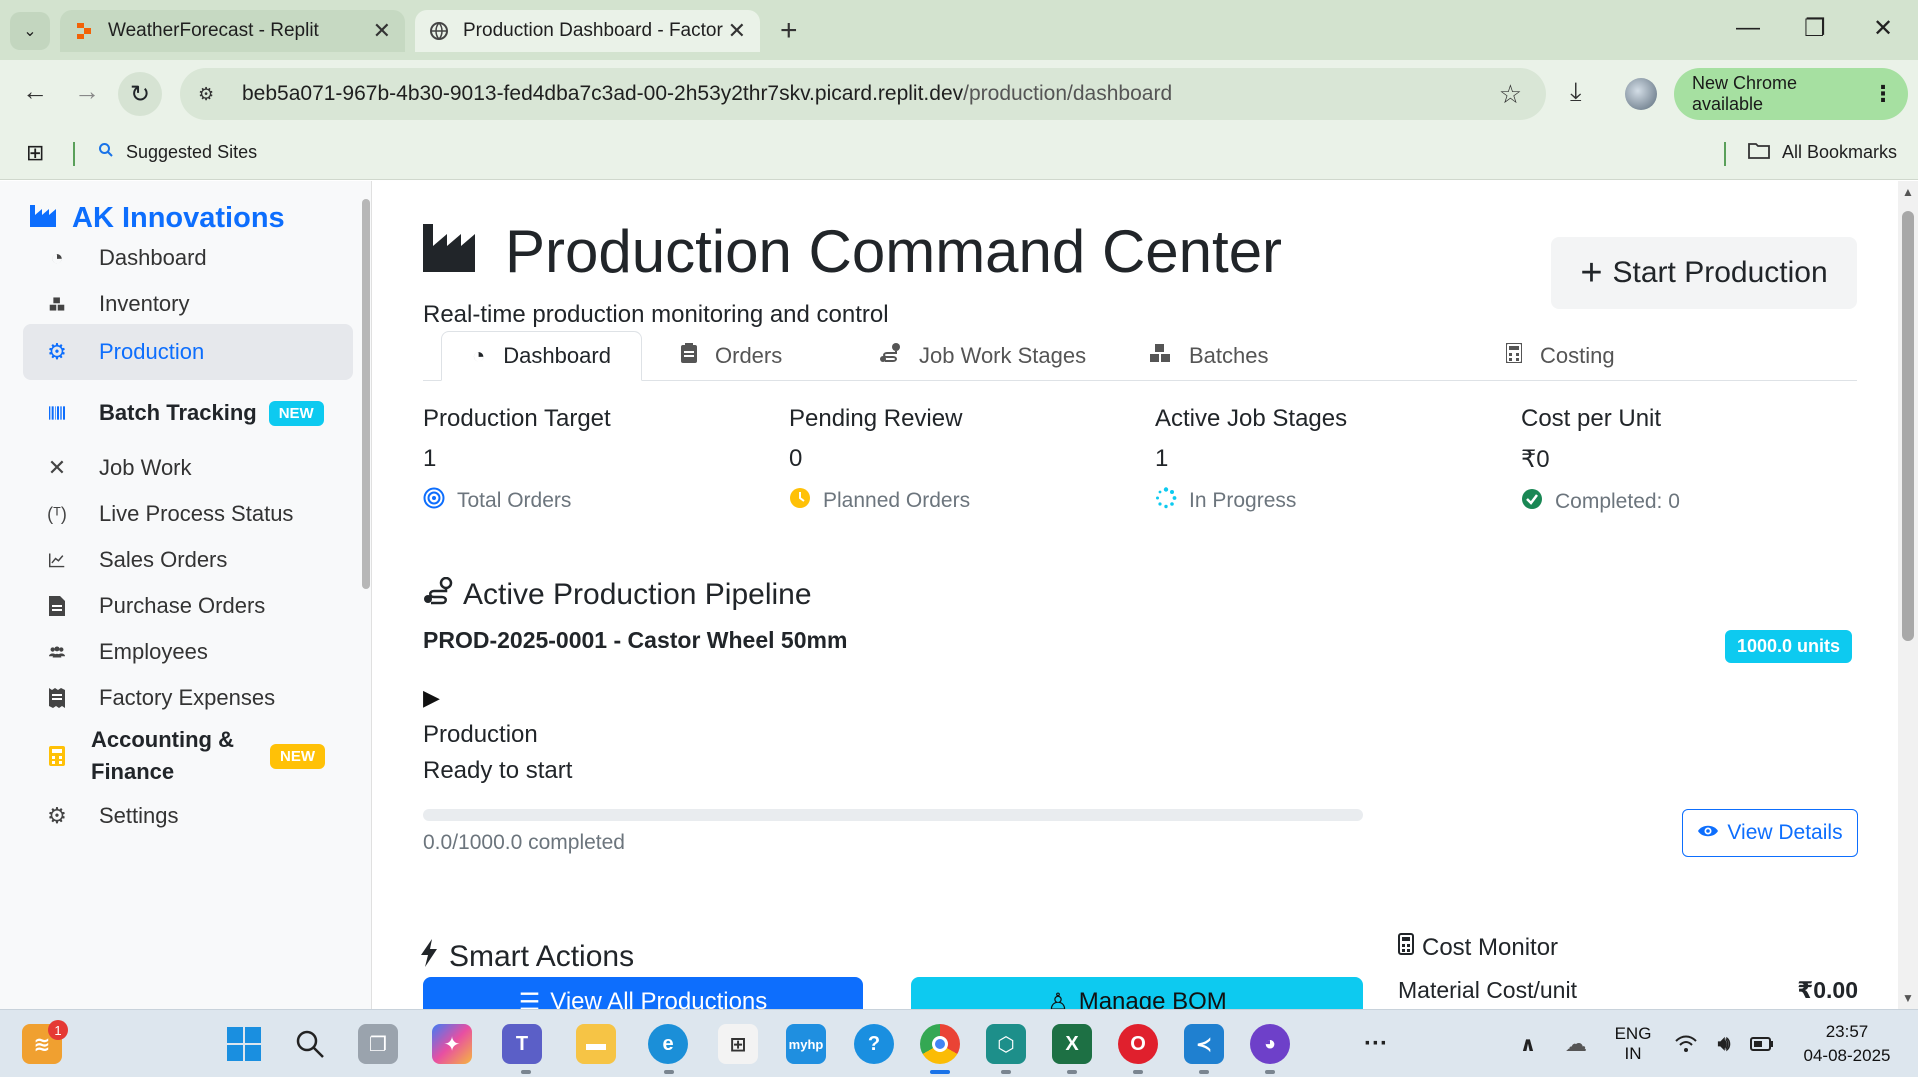  Describe the element at coordinates (1827, 990) in the screenshot. I see `cost-value: ₹0.00` at that location.